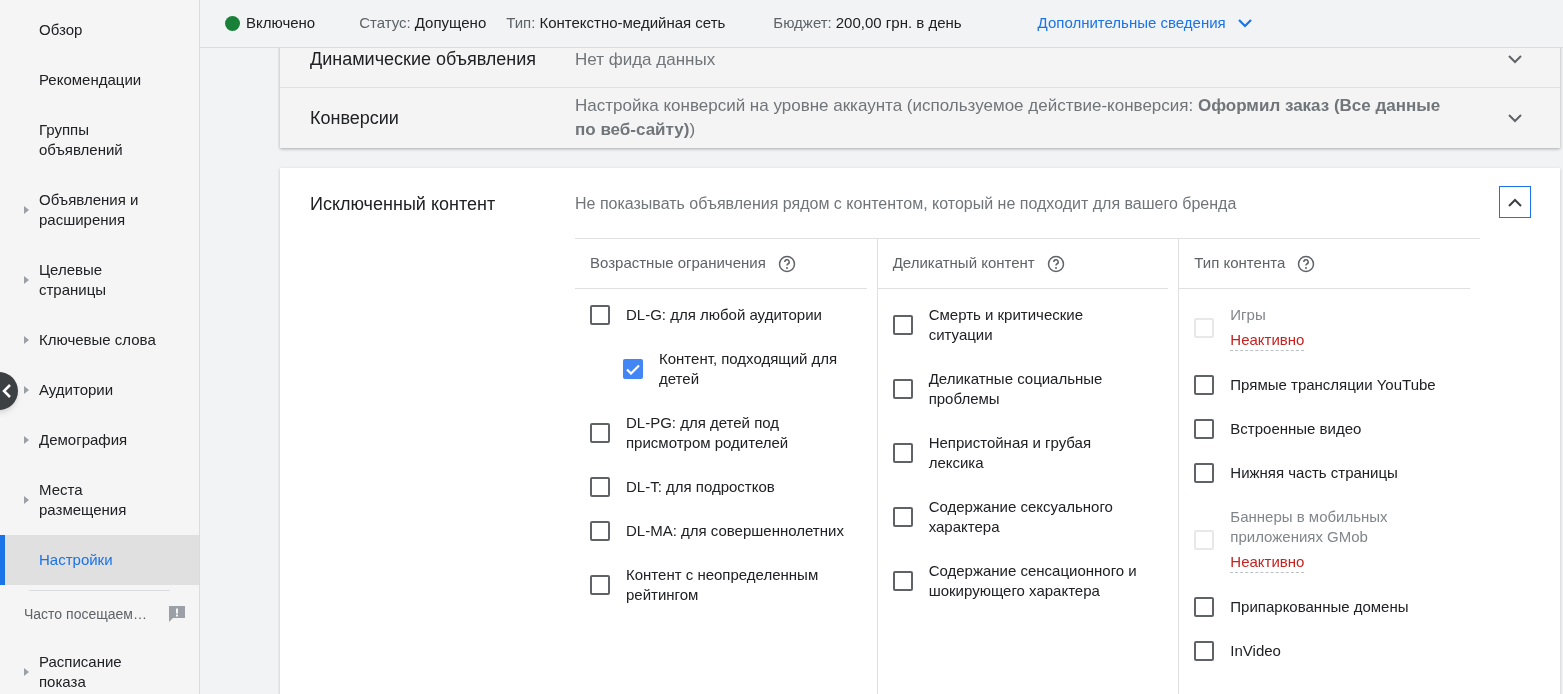 The width and height of the screenshot is (1563, 694). Describe the element at coordinates (646, 59) in the screenshot. I see `section-description: Нет фида данных` at that location.